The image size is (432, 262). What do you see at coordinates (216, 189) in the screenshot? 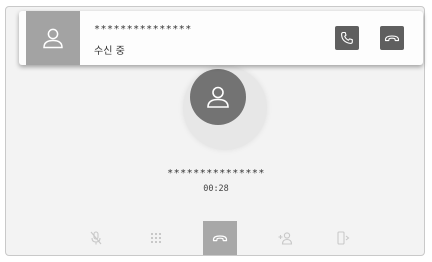
I see `call-duration: 00:28` at bounding box center [216, 189].